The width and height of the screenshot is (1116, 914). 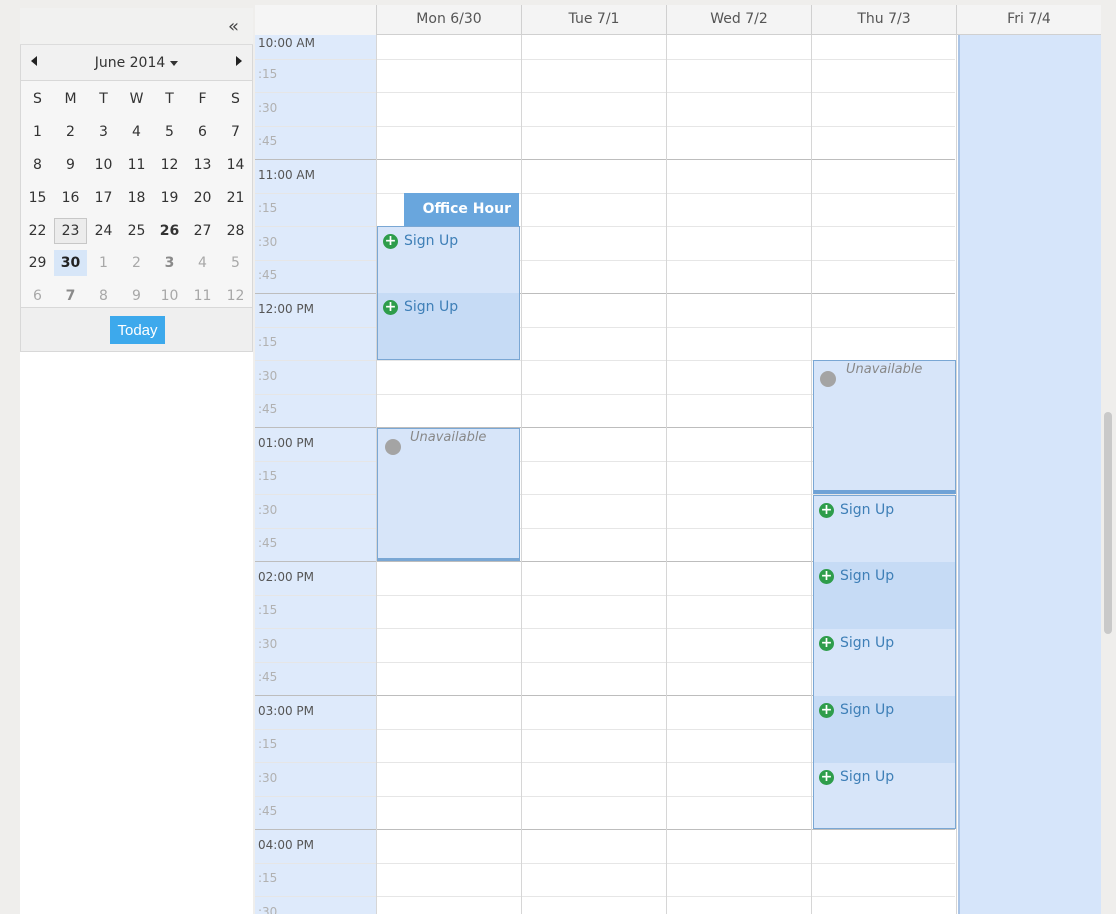 I want to click on time-label: 10:00 AM, so click(x=286, y=43).